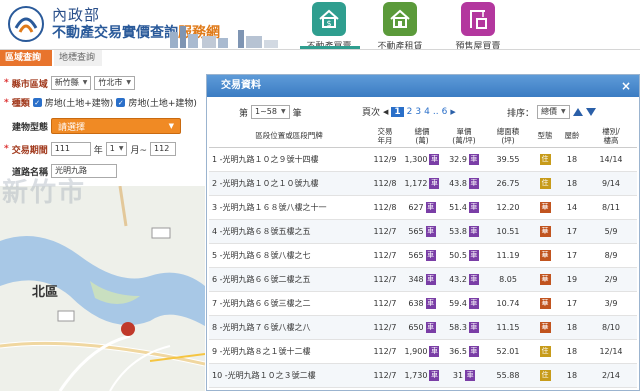  What do you see at coordinates (121, 102) in the screenshot?
I see `type-checkbox-2: ✓` at bounding box center [121, 102].